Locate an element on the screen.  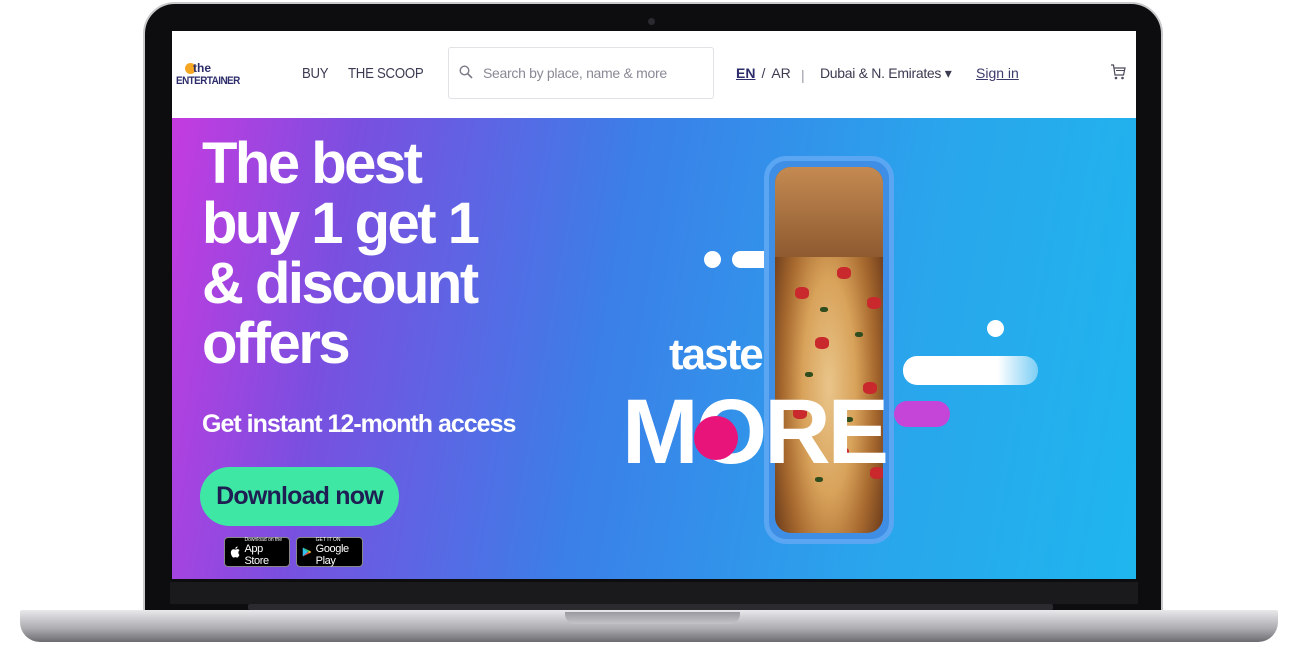
search-icon is located at coordinates (466, 72).